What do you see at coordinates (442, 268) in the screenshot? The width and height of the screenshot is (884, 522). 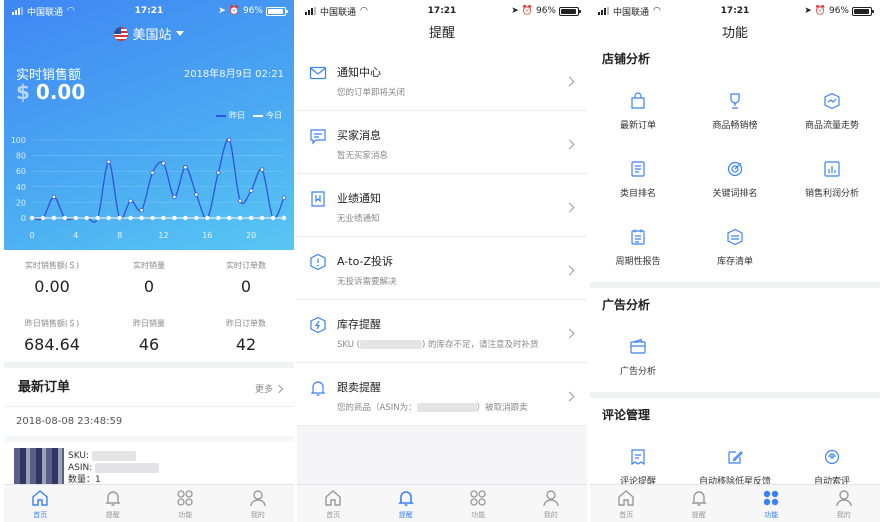 I see `alert-item-a-to-z: A-to-Z投诉 无投诉需要解决` at bounding box center [442, 268].